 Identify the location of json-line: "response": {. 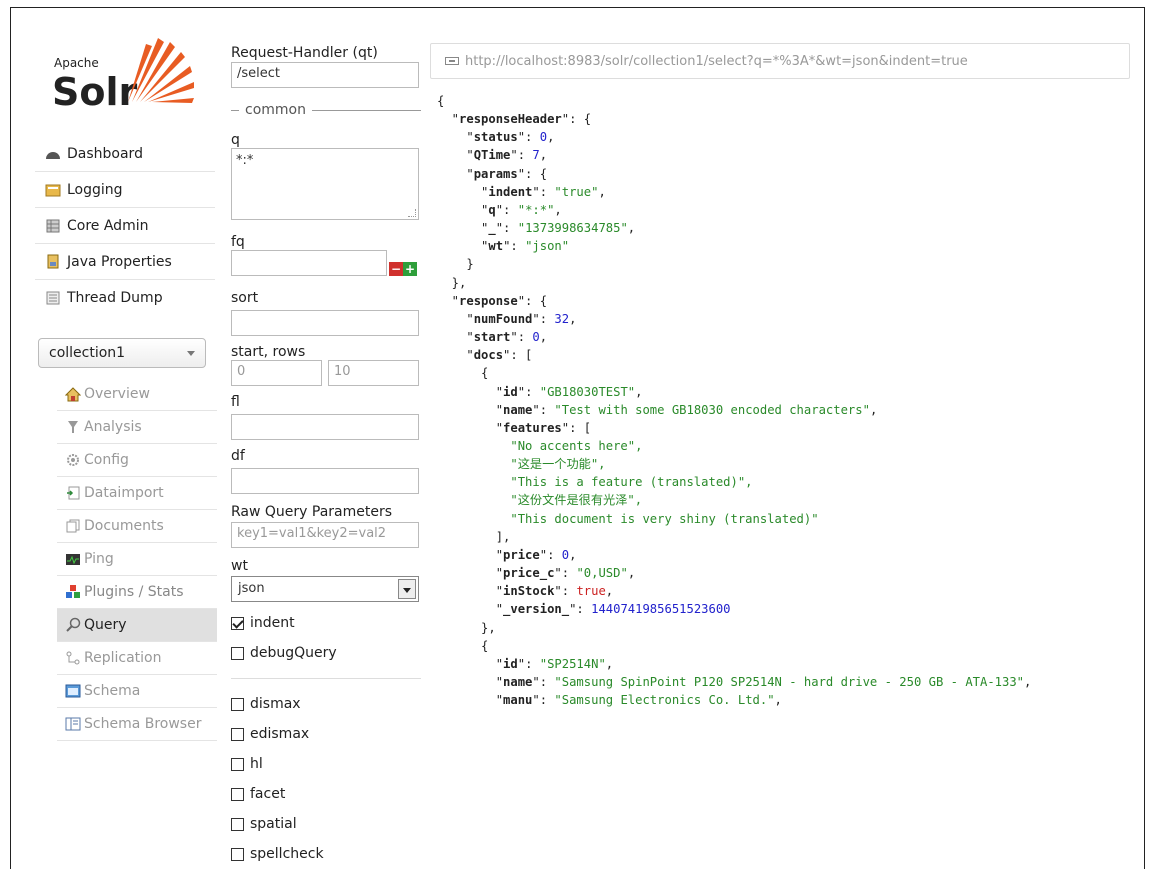
(492, 300).